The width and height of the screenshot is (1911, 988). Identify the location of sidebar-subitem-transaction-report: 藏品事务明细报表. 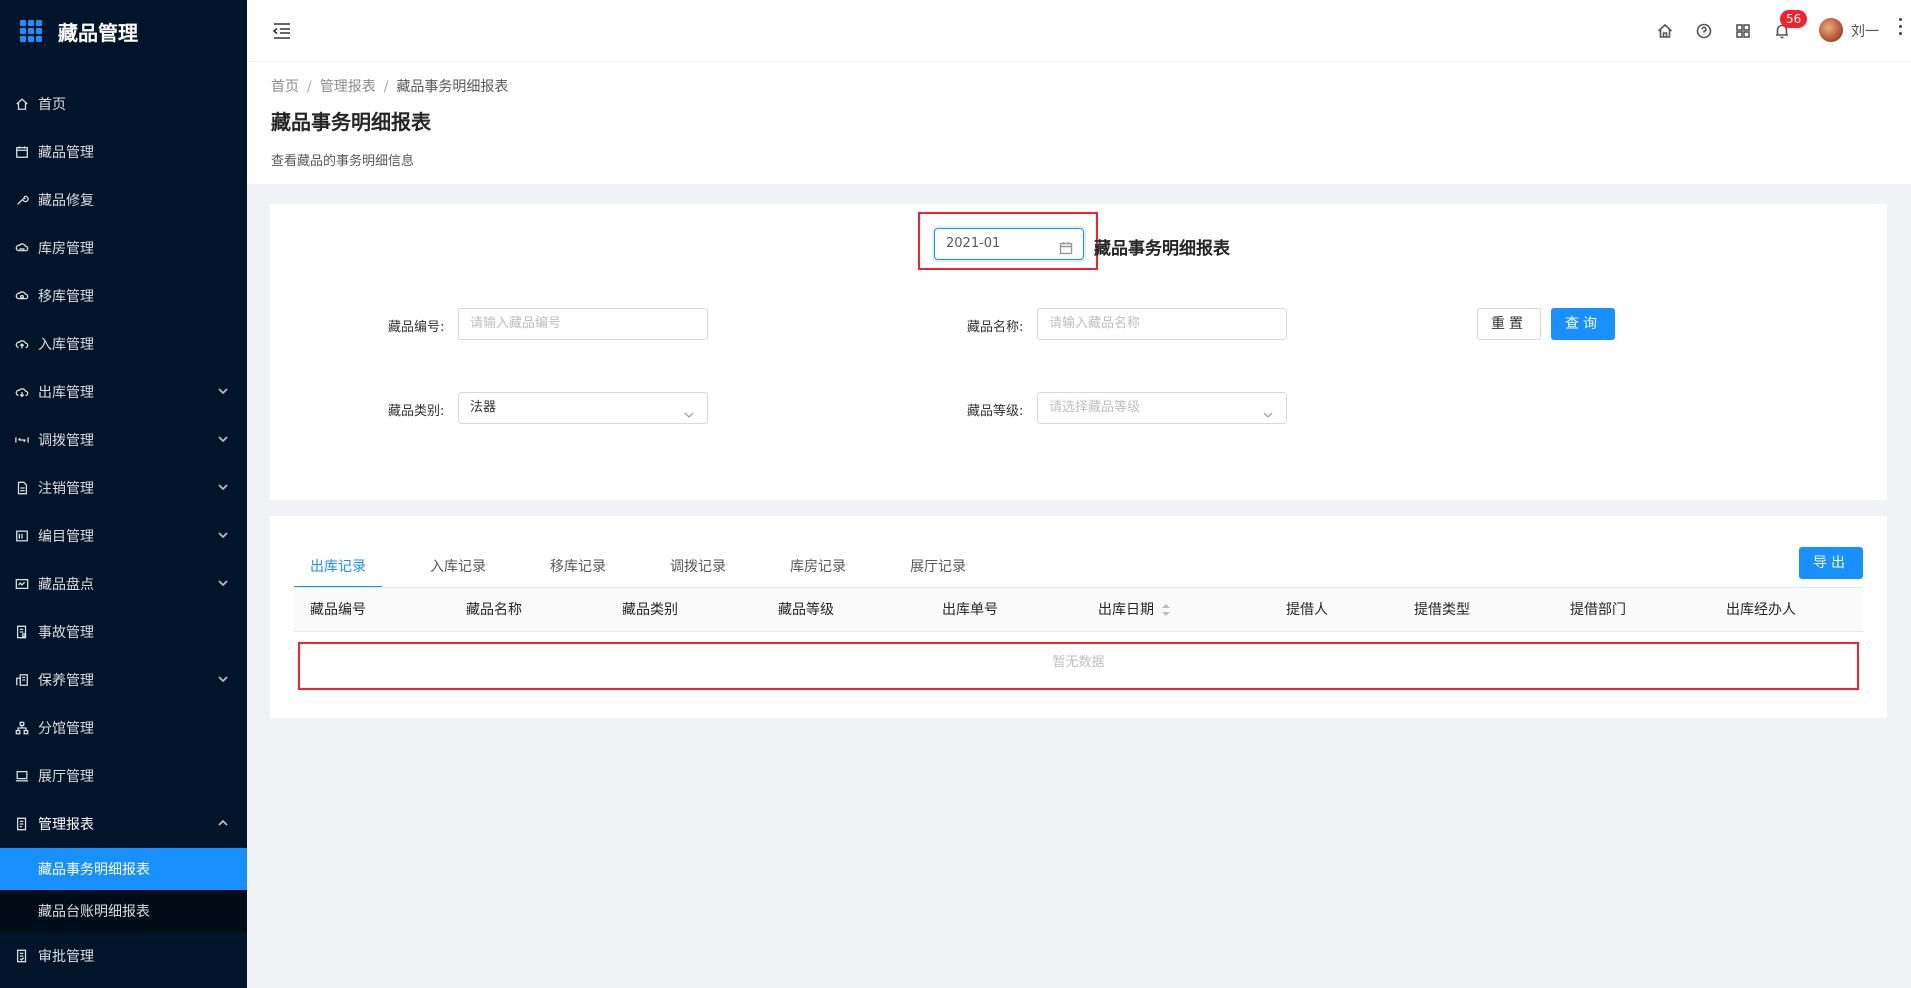
(123, 869).